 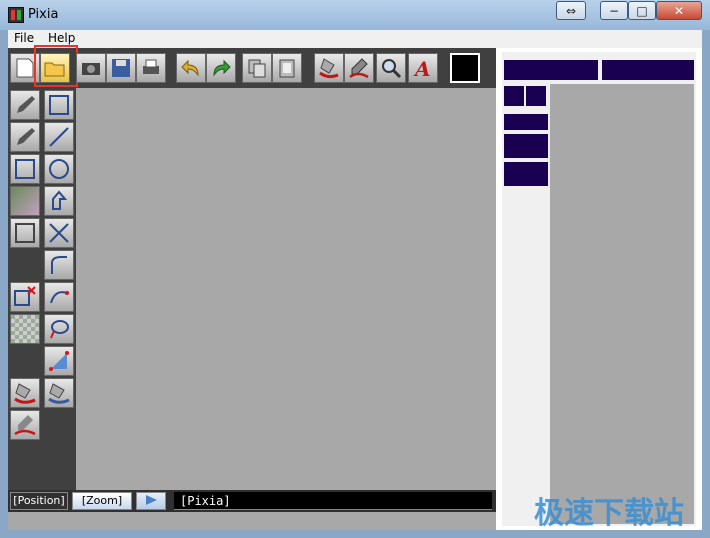 I want to click on bezier-tool, so click(x=59, y=297).